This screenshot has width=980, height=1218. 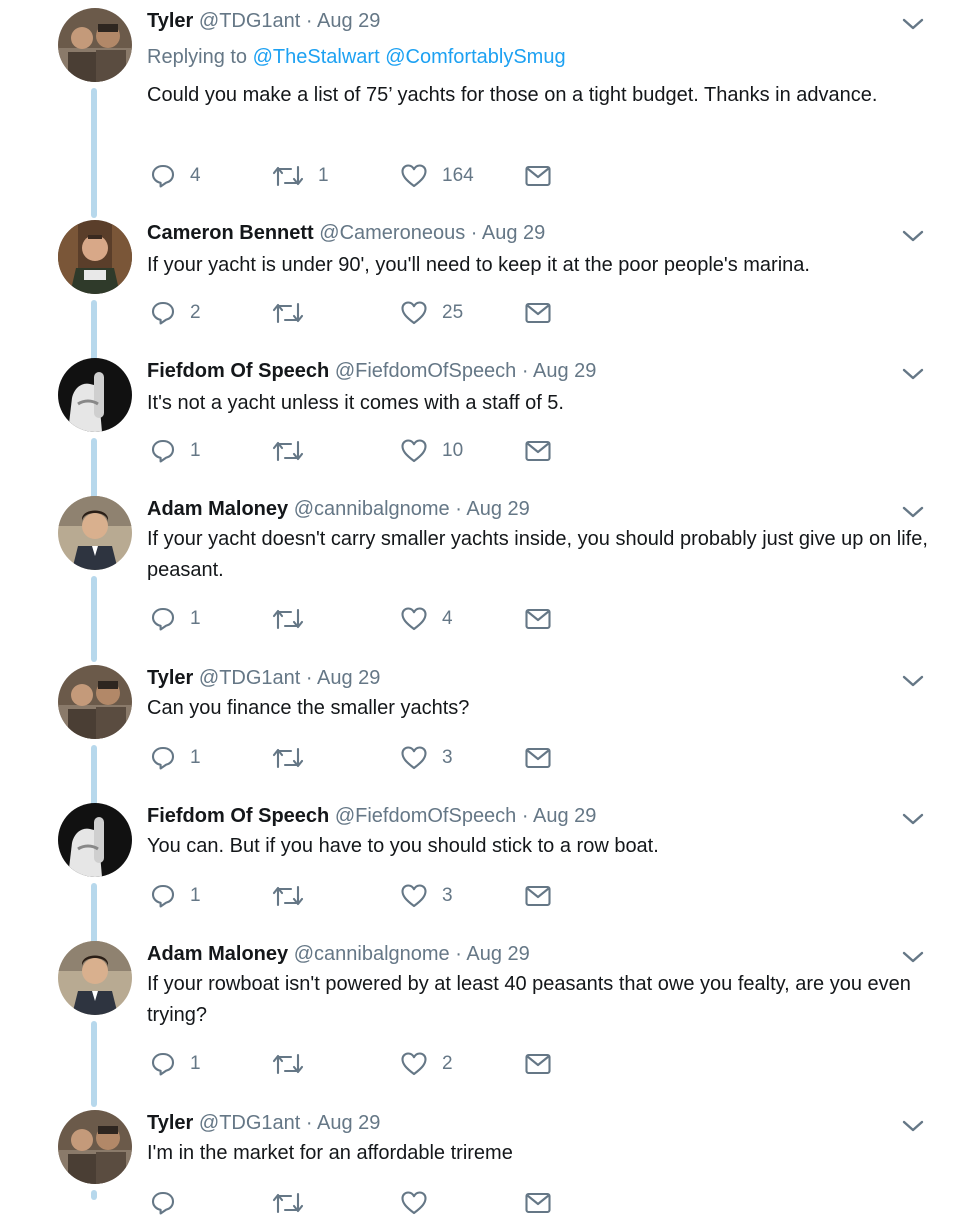 What do you see at coordinates (316, 57) in the screenshot?
I see `mention-link: @TheStalwart` at bounding box center [316, 57].